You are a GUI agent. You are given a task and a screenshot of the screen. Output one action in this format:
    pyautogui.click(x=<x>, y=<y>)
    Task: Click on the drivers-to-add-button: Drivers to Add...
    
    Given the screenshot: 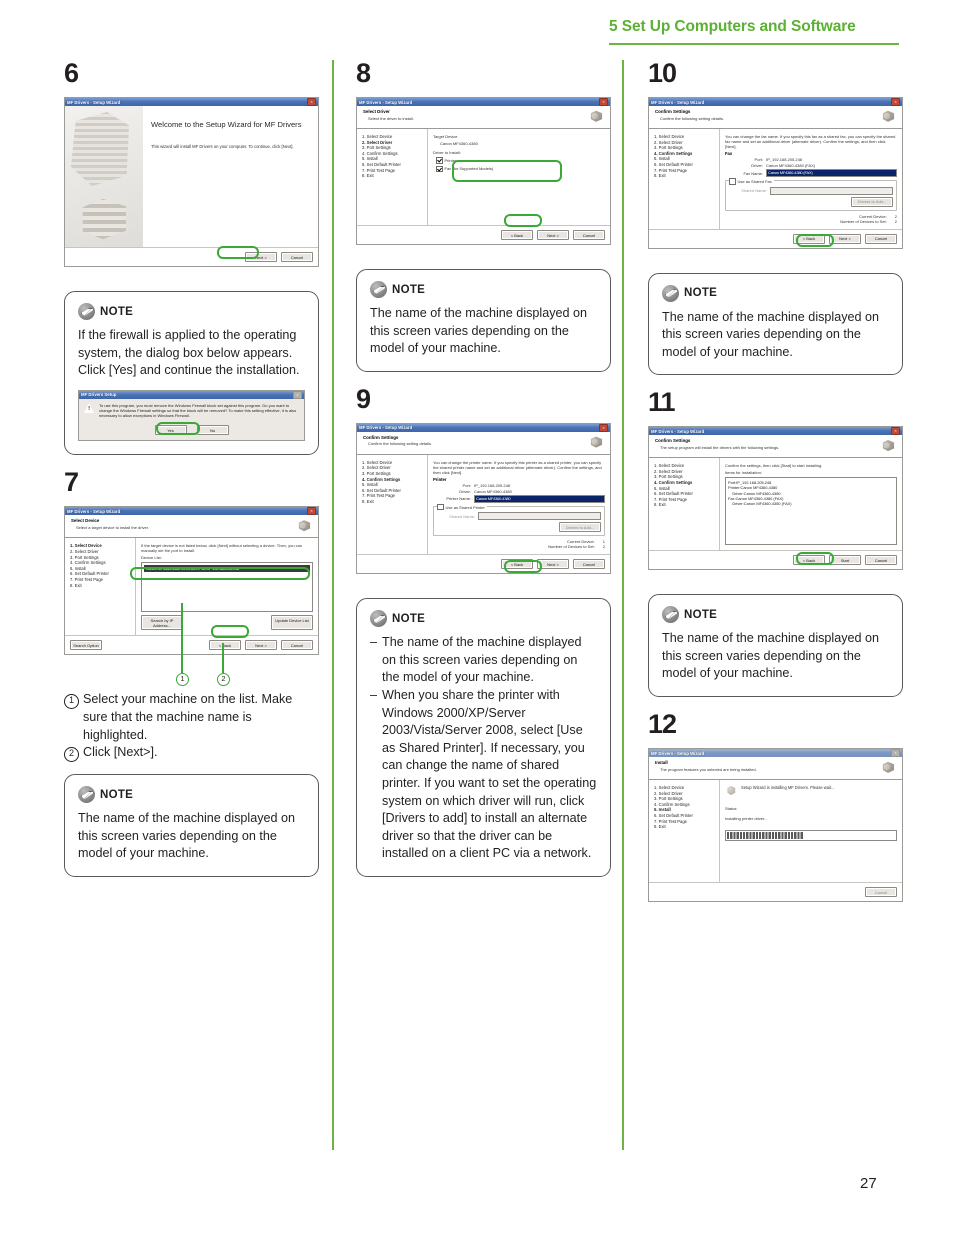 What is the action you would take?
    pyautogui.click(x=872, y=201)
    